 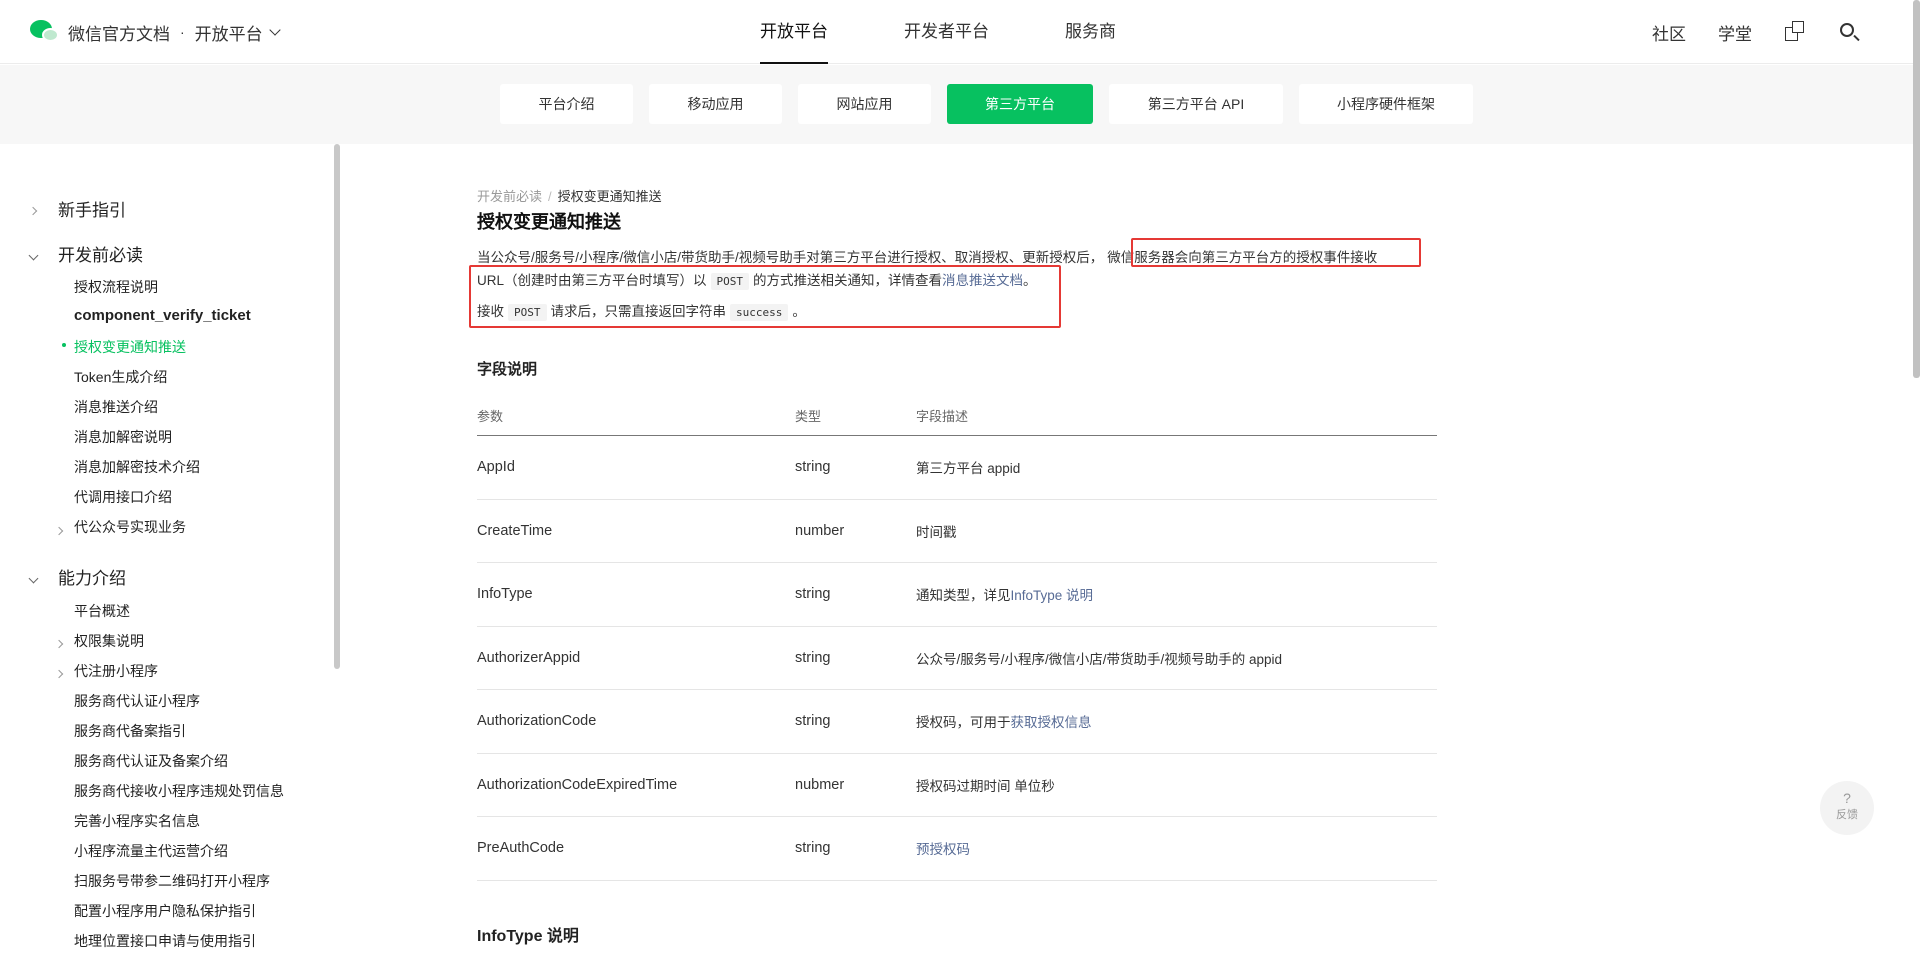 I want to click on feedback-button: ? 反馈, so click(x=1847, y=808).